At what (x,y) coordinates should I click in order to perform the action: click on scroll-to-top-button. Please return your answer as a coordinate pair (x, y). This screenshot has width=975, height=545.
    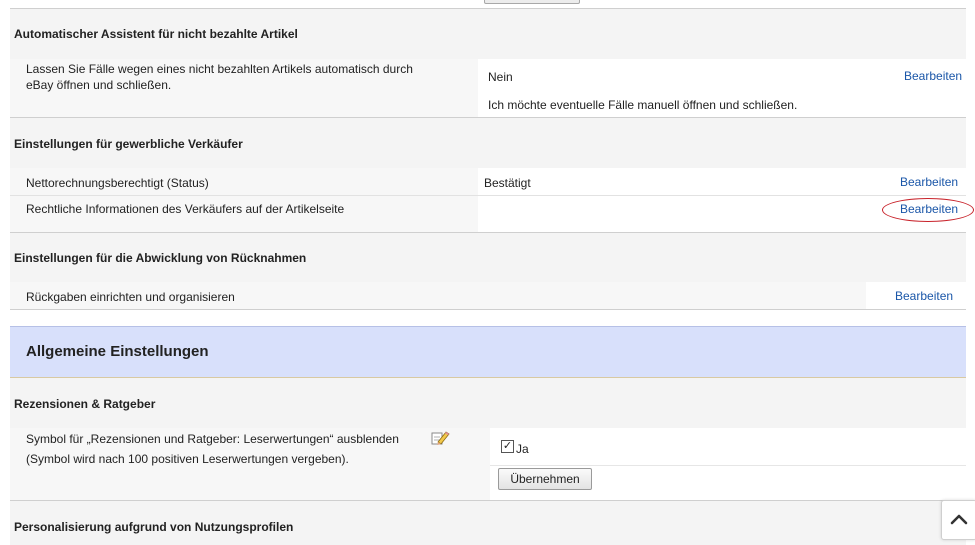
    Looking at the image, I should click on (958, 520).